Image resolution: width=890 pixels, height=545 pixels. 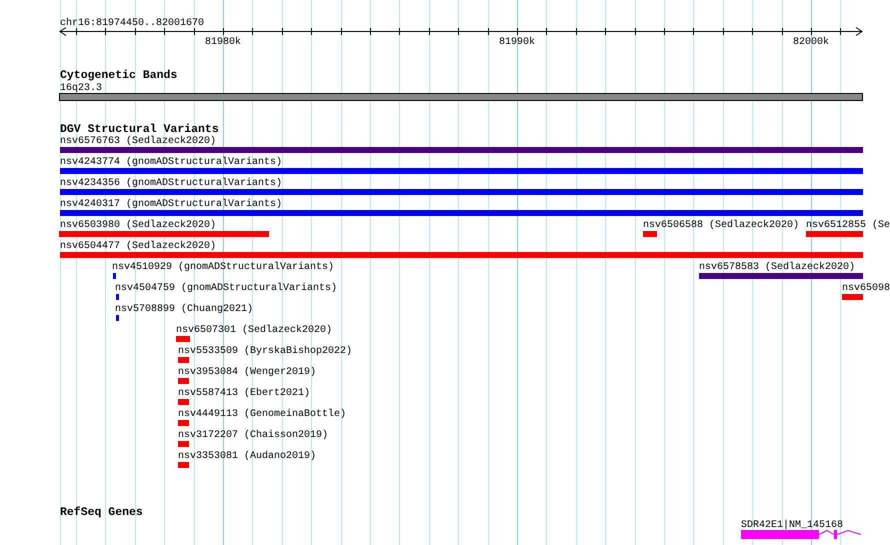 I want to click on variant-label: nsv65098, so click(x=866, y=288).